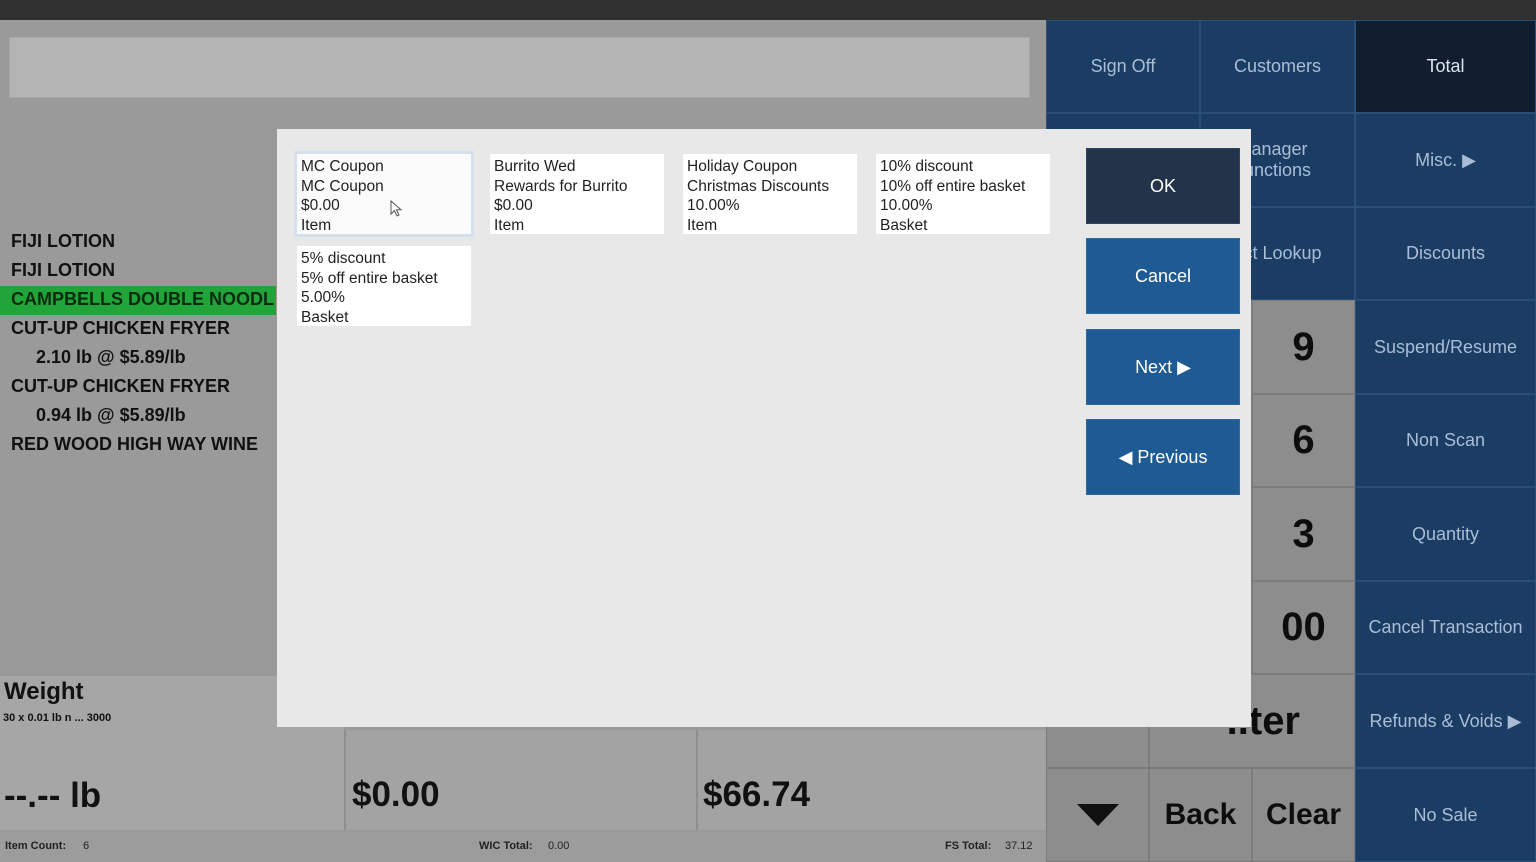  What do you see at coordinates (53, 795) in the screenshot?
I see `weight-value: --.-- lb` at bounding box center [53, 795].